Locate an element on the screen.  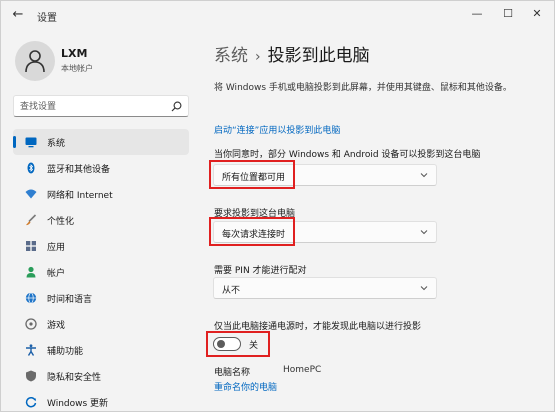
sidebar-item-label: 时间和语言 is located at coordinates (70, 299).